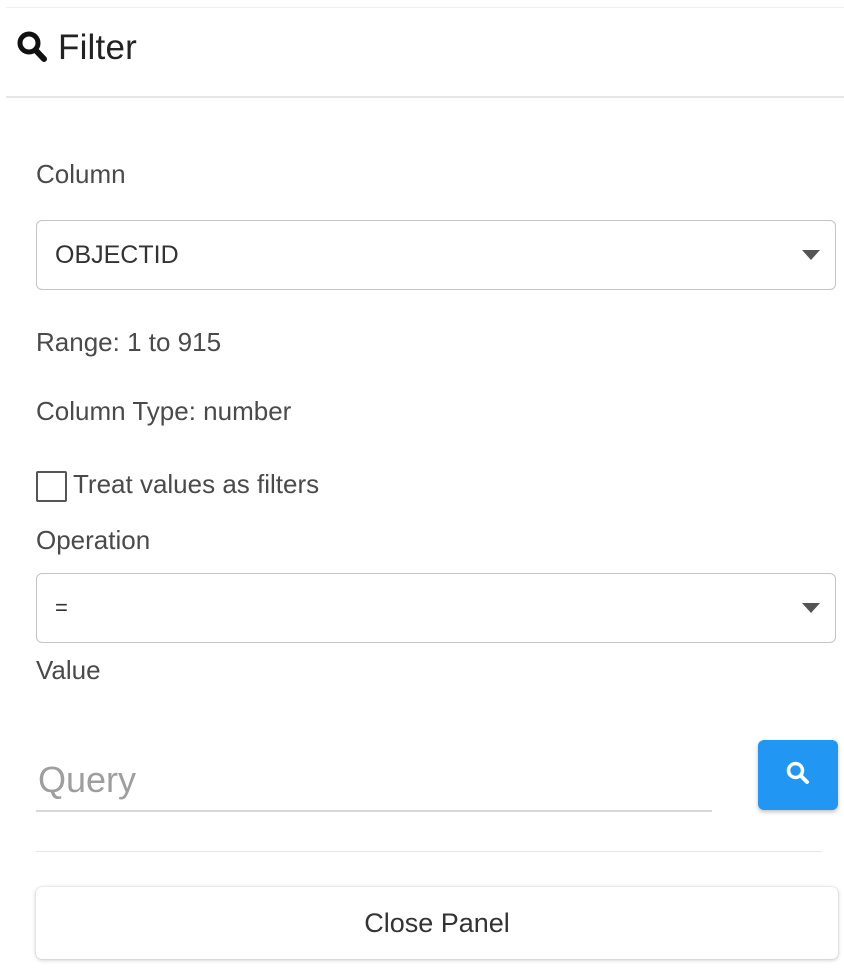 Image resolution: width=844 pixels, height=973 pixels. What do you see at coordinates (429, 851) in the screenshot?
I see `footer-divider` at bounding box center [429, 851].